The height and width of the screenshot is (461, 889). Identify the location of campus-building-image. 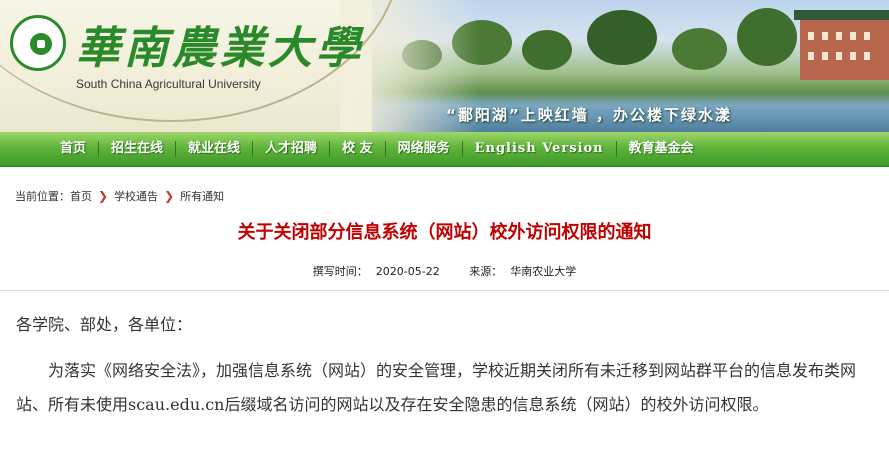
(841, 45).